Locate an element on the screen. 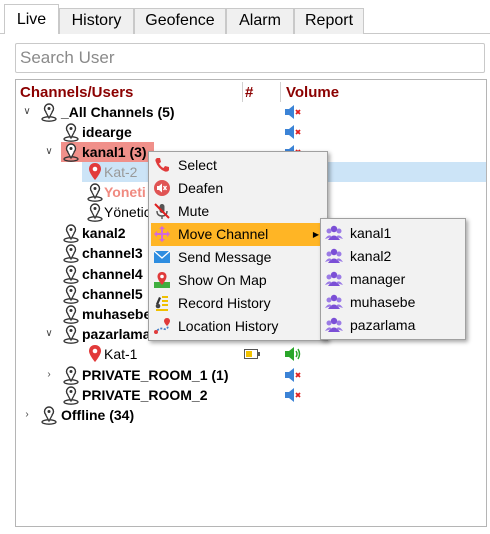  tree-node-yonetici-speaking: Yoneti is located at coordinates (125, 192).